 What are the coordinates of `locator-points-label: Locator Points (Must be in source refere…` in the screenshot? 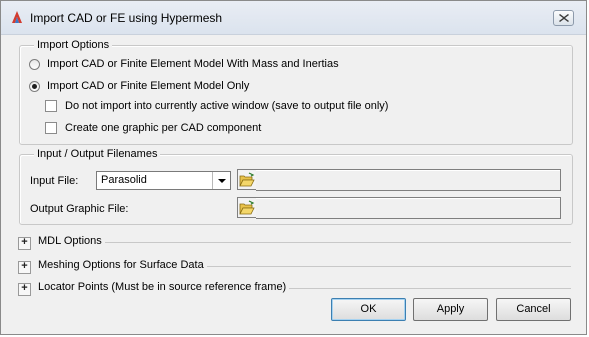 It's located at (164, 287).